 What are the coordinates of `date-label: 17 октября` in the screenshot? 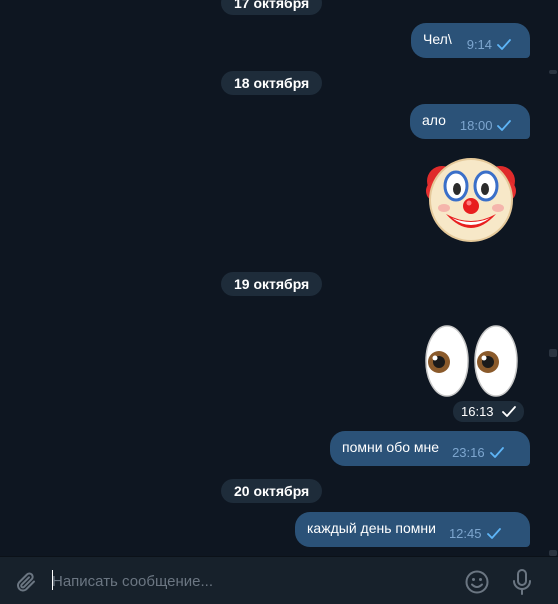 It's located at (272, 5).